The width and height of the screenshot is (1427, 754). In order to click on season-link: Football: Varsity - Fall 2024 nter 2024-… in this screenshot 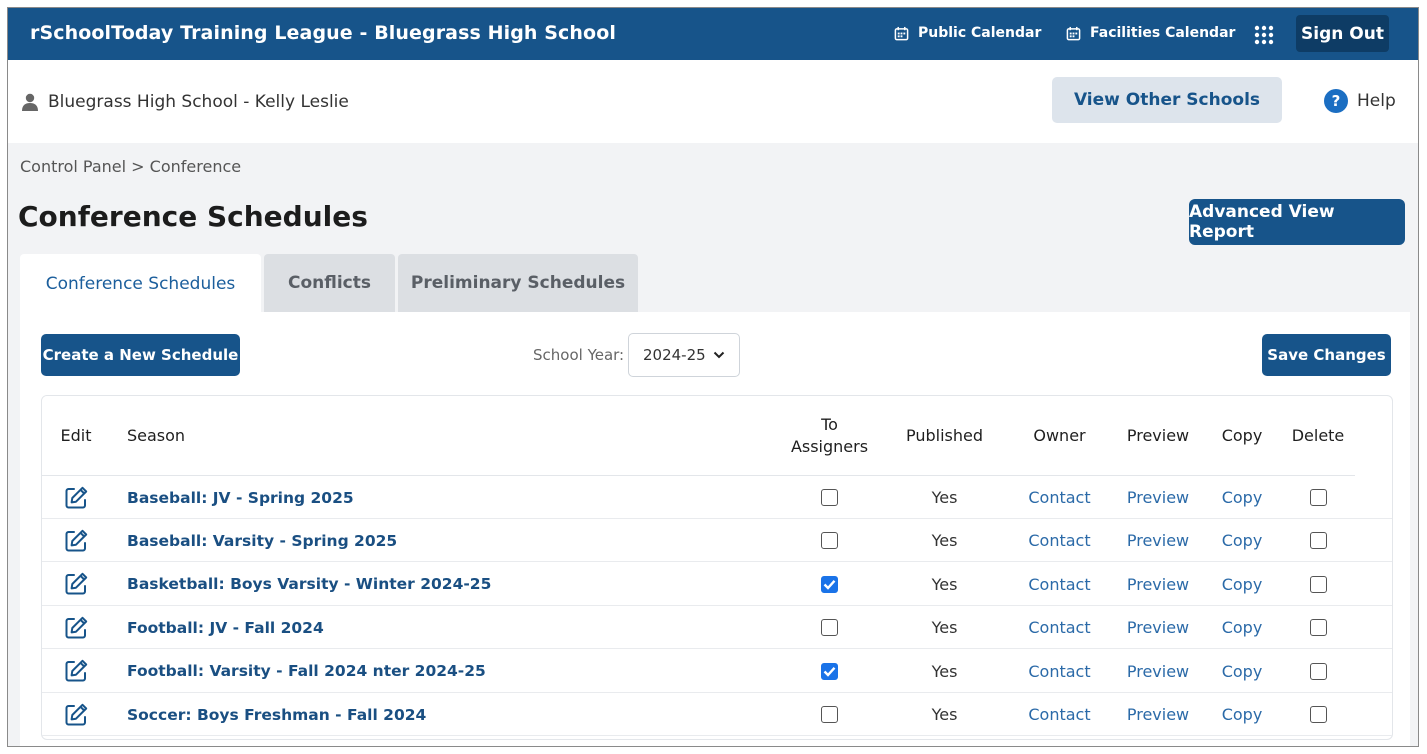, I will do `click(447, 671)`.